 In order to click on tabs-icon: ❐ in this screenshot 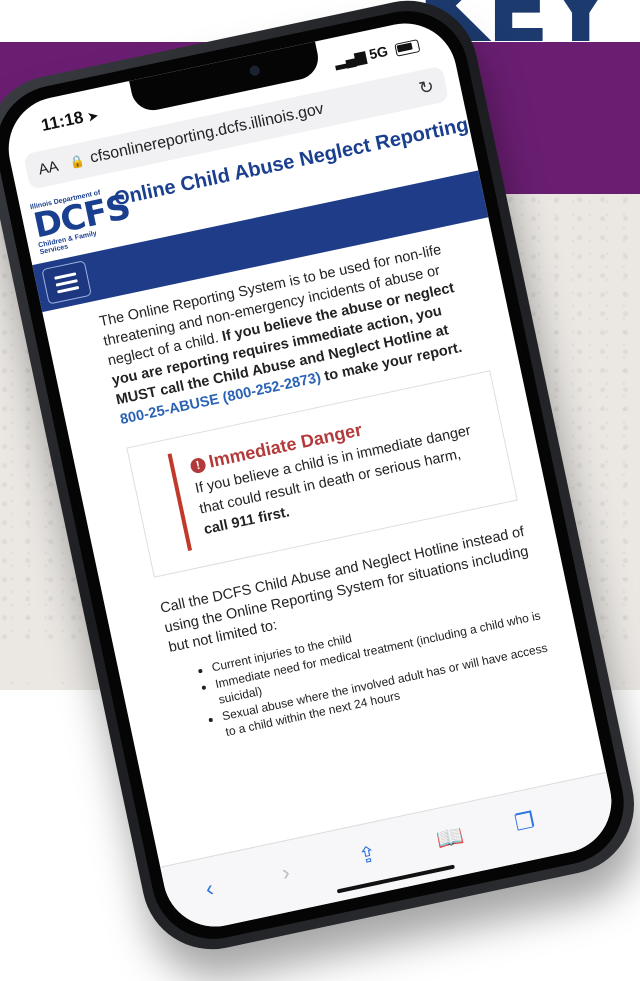, I will do `click(524, 822)`.